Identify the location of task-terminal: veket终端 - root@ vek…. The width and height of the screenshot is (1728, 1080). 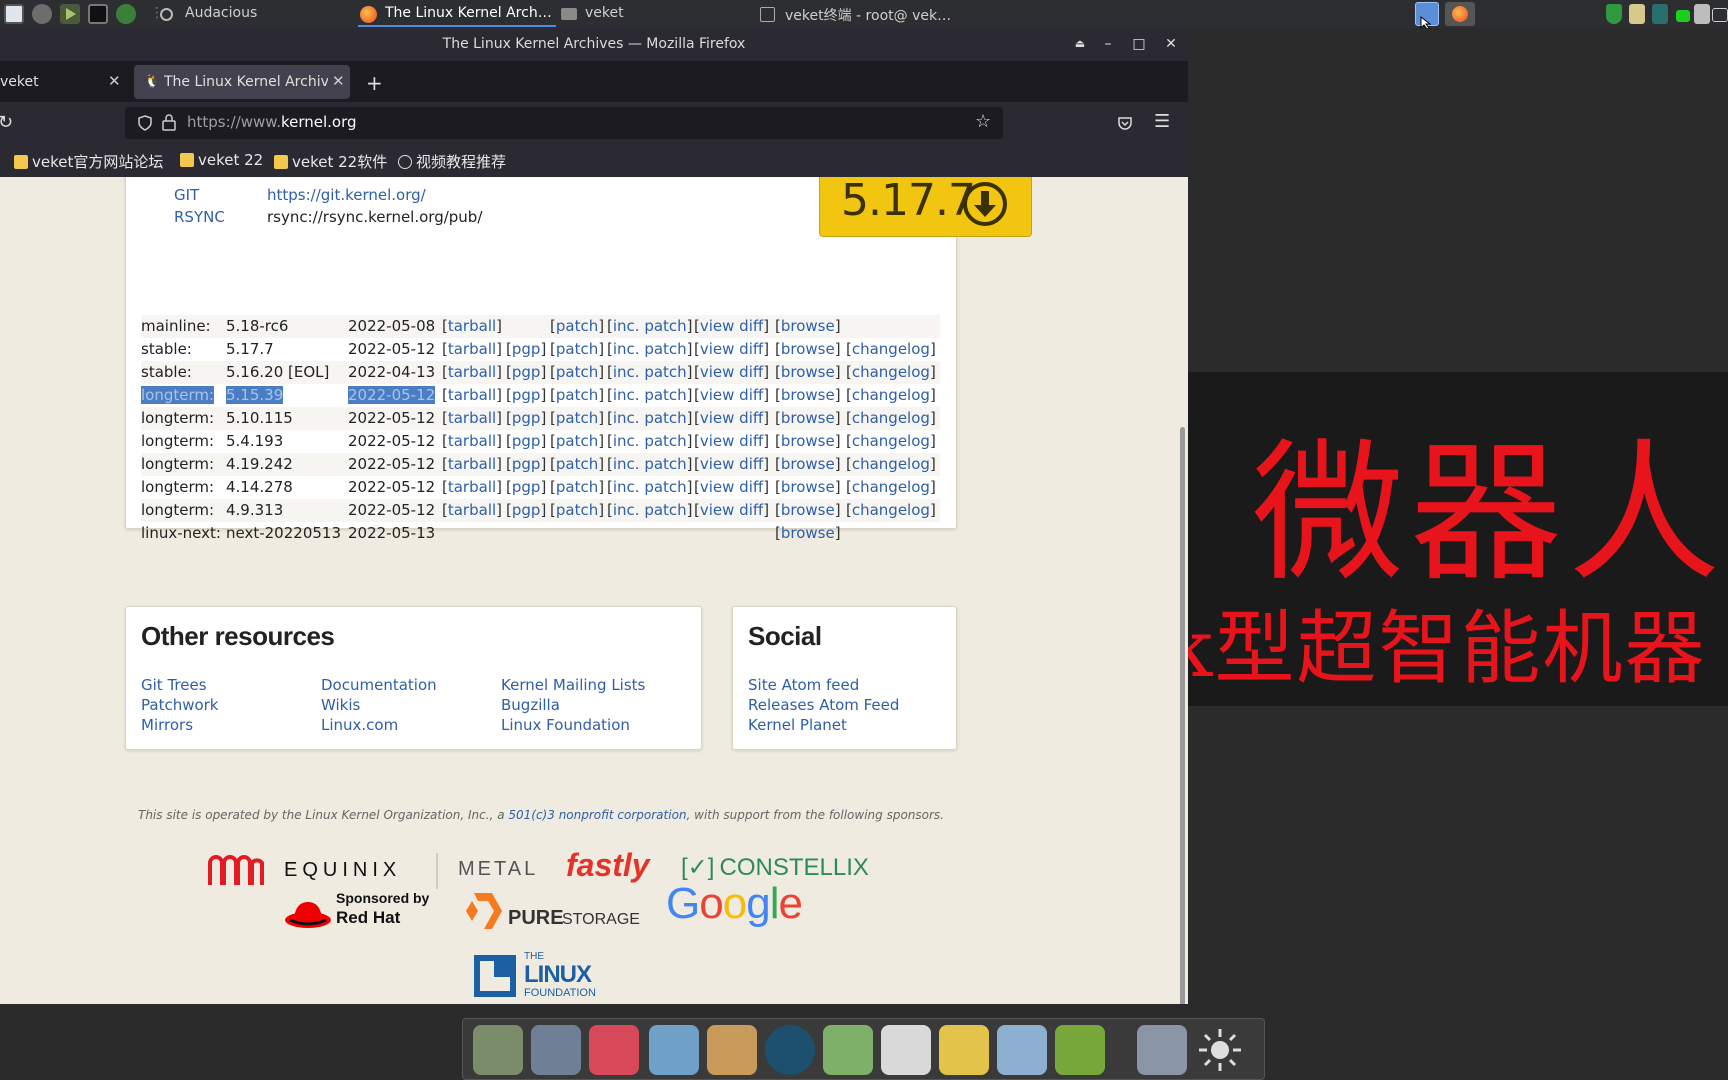
(868, 15).